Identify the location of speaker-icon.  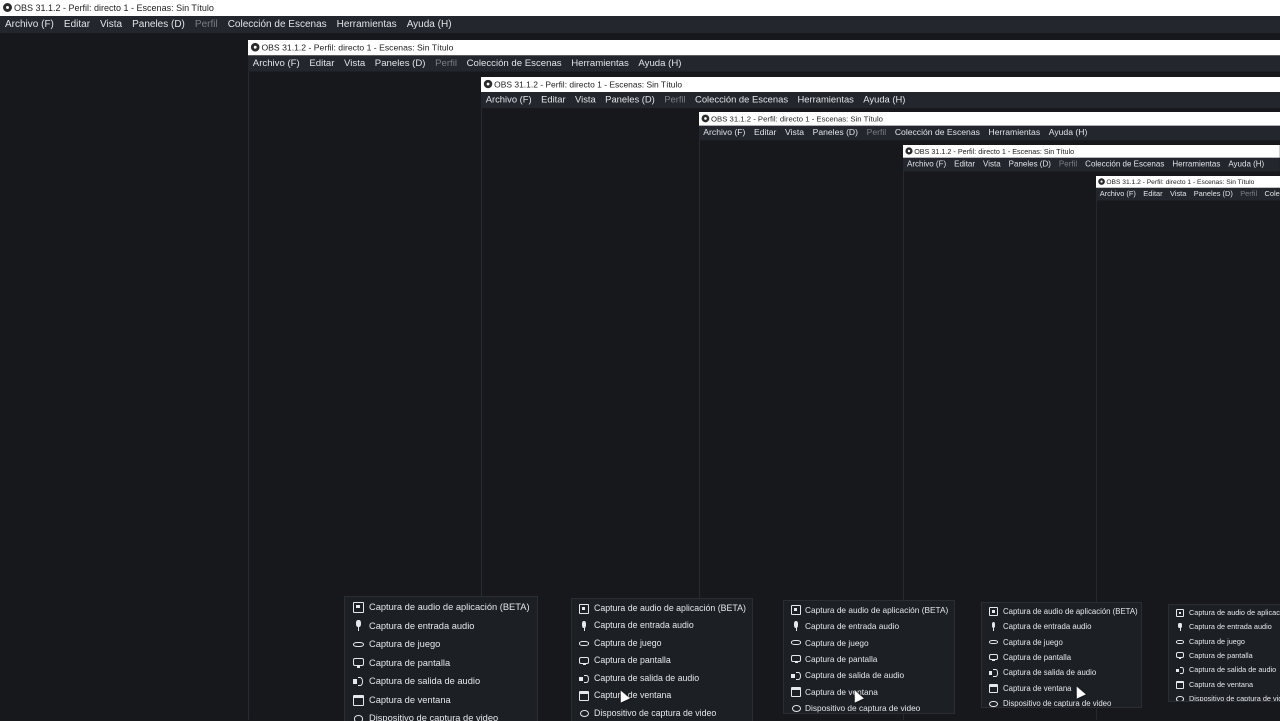
(993, 673).